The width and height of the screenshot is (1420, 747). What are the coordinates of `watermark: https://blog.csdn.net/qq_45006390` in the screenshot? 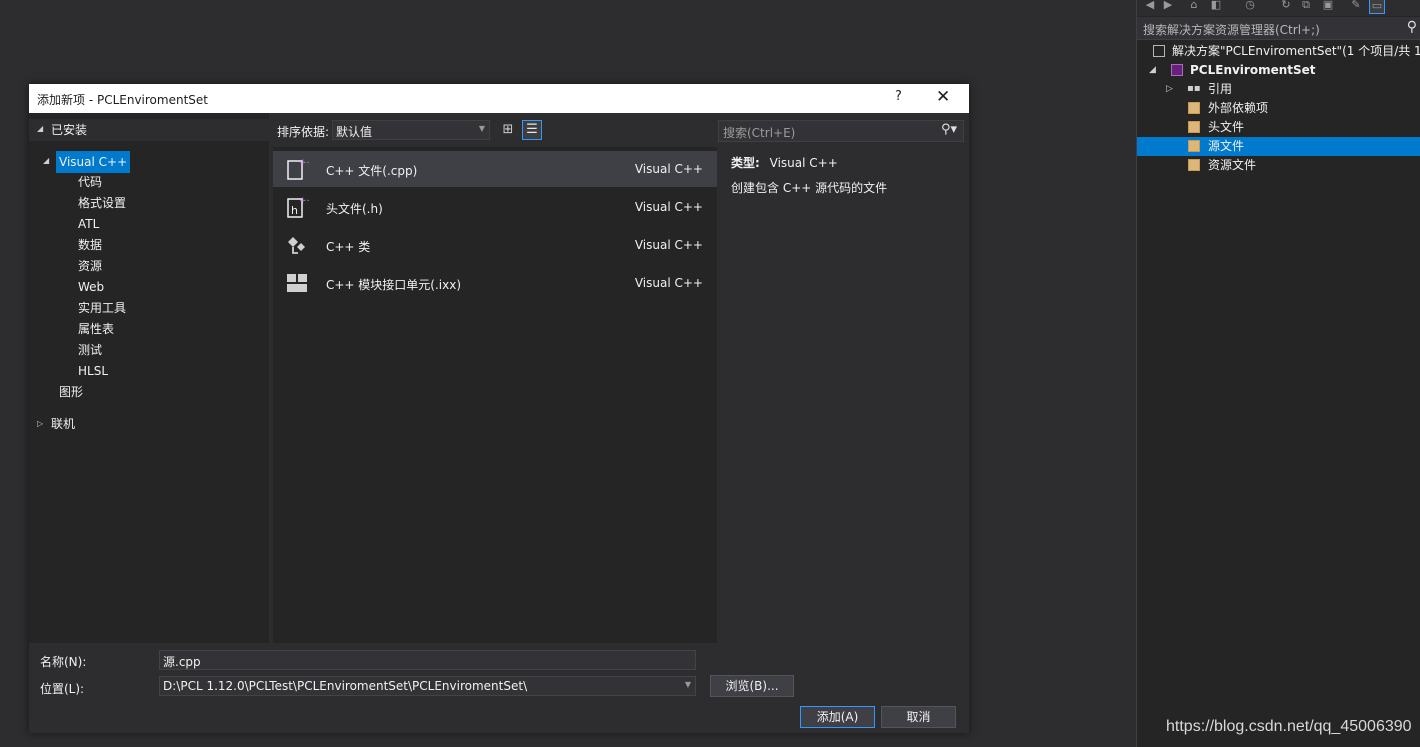 It's located at (1289, 726).